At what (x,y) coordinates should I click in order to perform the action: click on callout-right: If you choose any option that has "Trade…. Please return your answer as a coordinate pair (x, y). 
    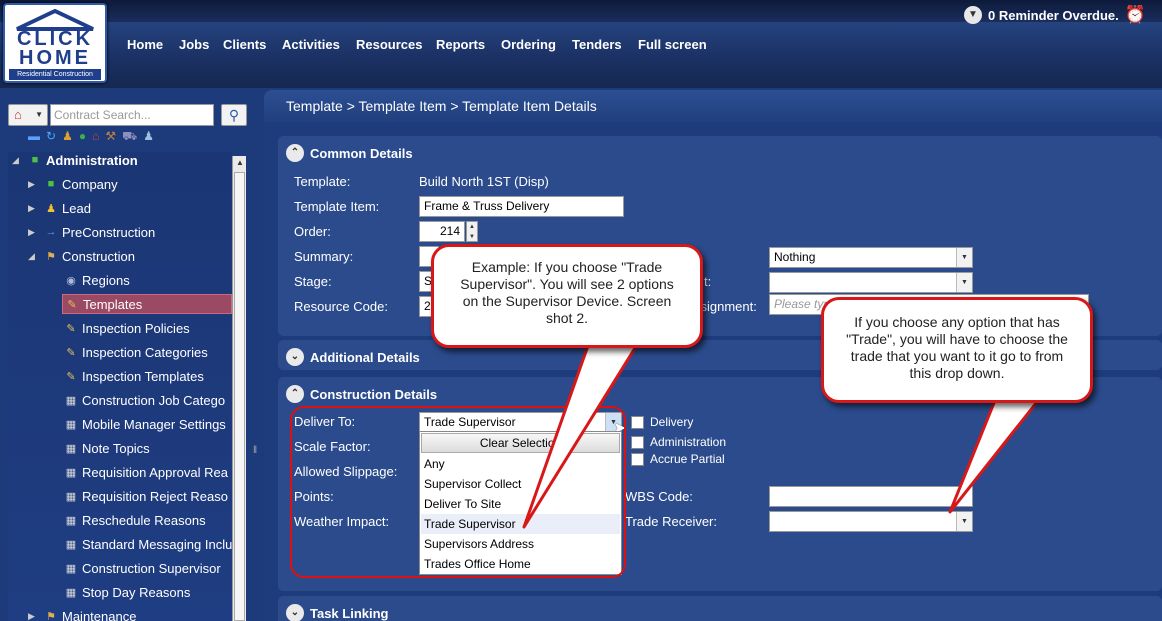
    Looking at the image, I should click on (957, 350).